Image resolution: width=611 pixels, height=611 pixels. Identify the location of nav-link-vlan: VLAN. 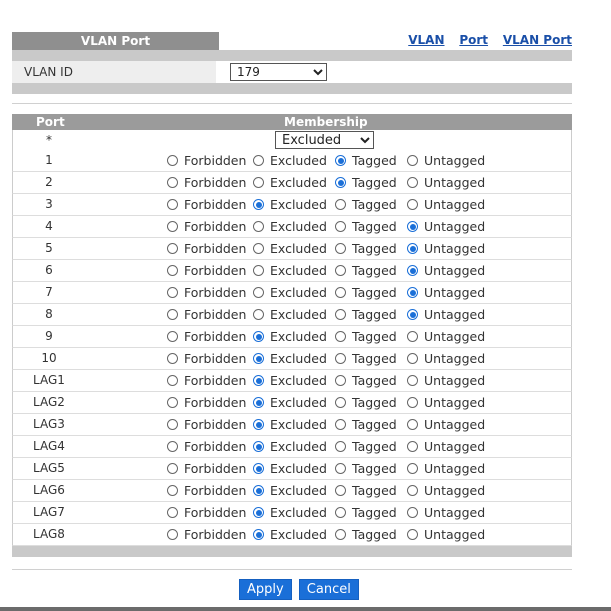
(426, 40).